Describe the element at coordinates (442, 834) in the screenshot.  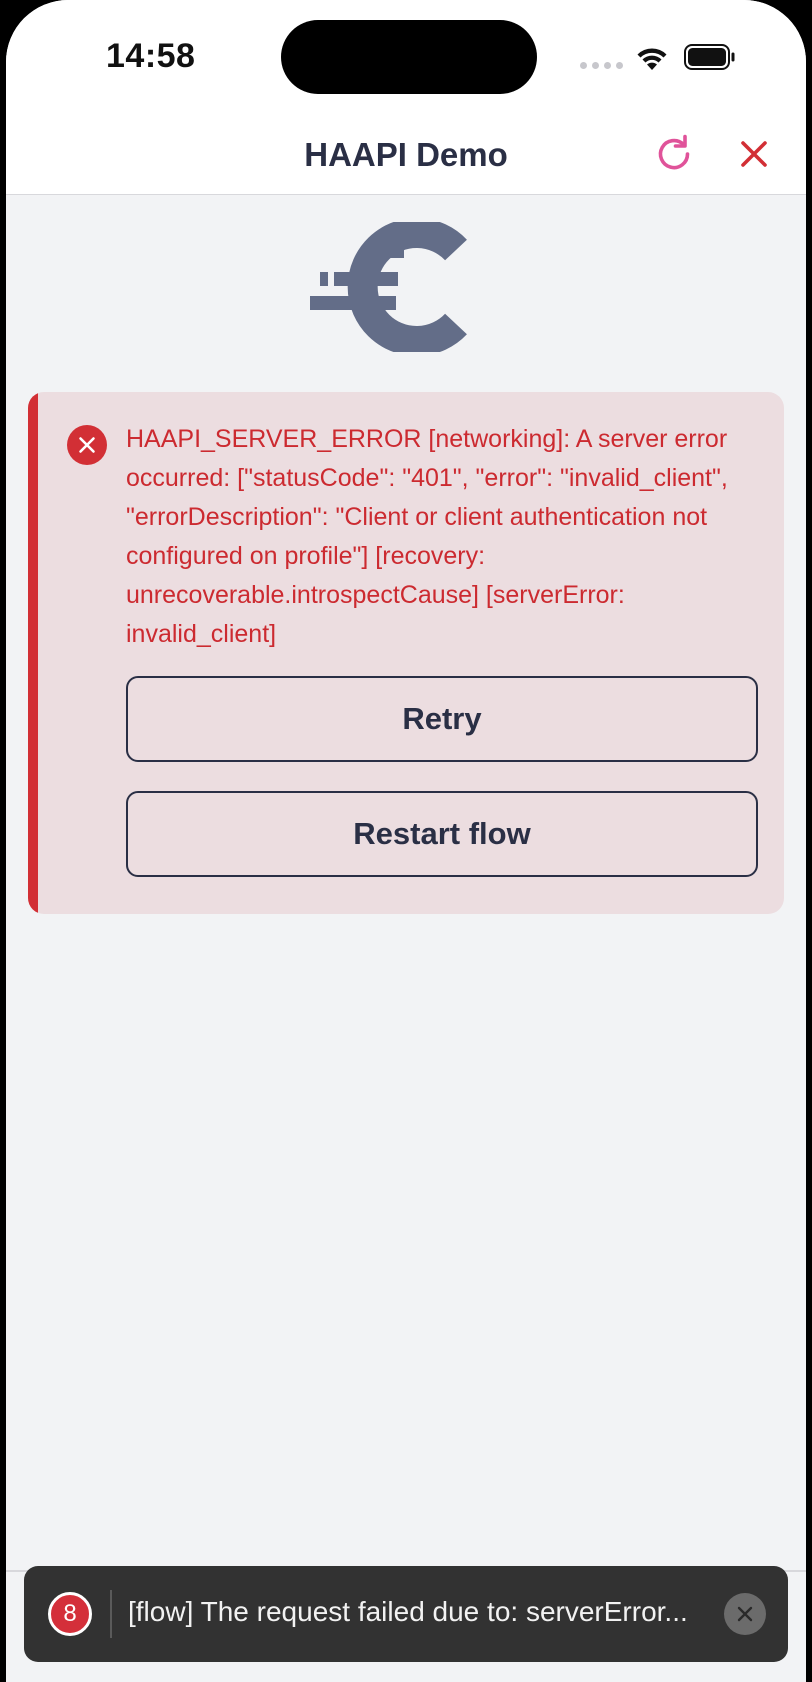
I see `restart-flow-button: Restart flow` at that location.